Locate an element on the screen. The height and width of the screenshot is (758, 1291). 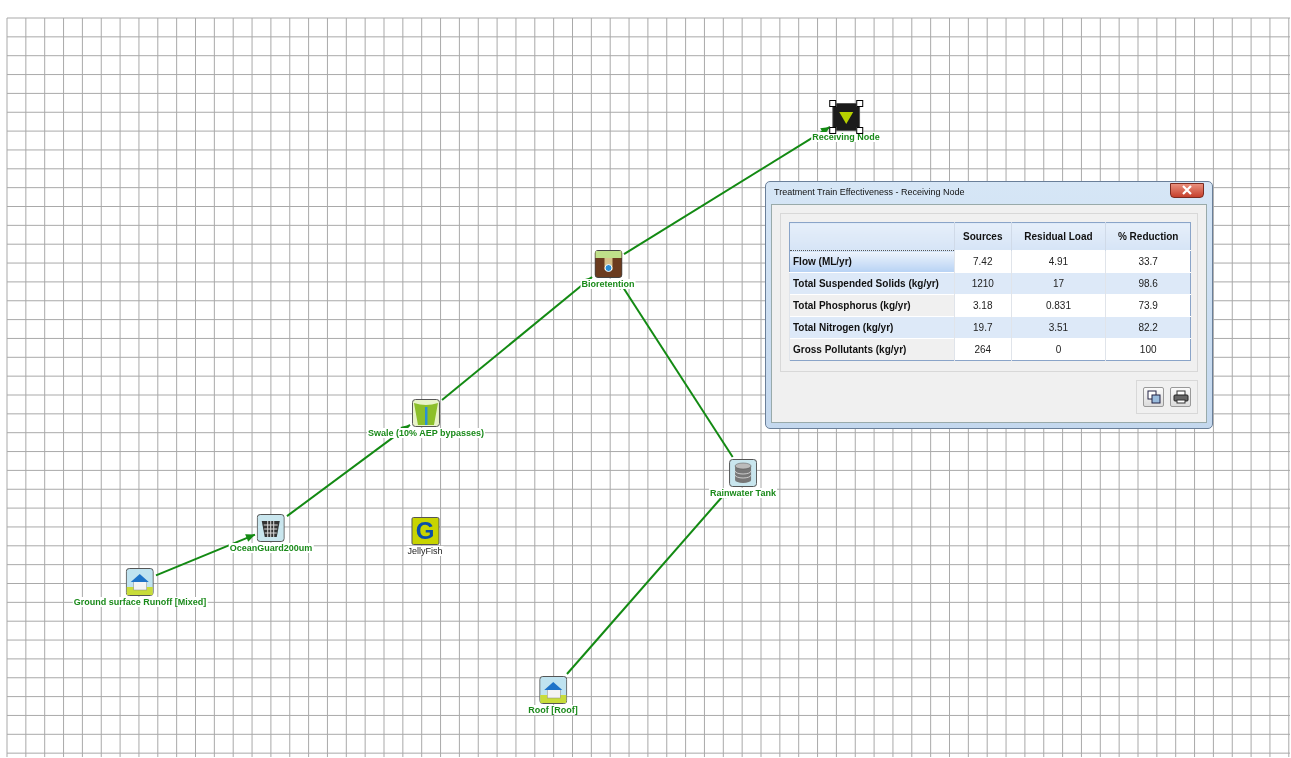
table-cell: 7.42 is located at coordinates (982, 261).